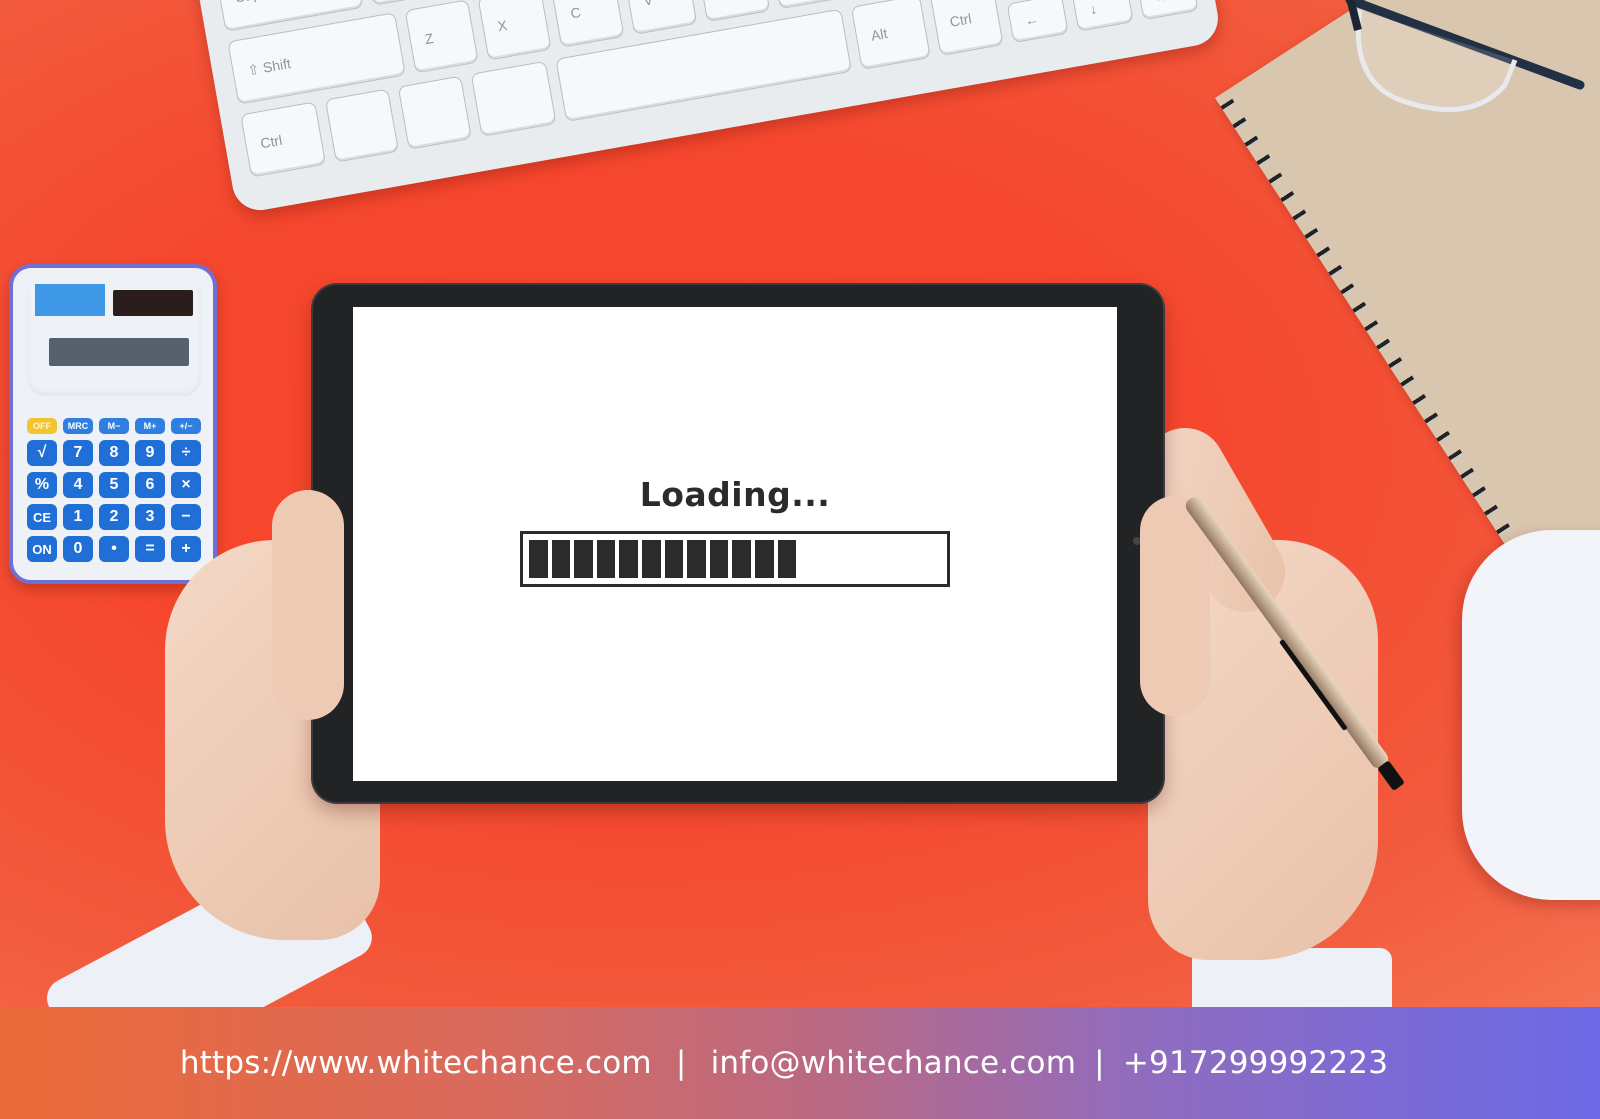  Describe the element at coordinates (416, 1063) in the screenshot. I see `website-link: https://www.whitechance.com` at that location.